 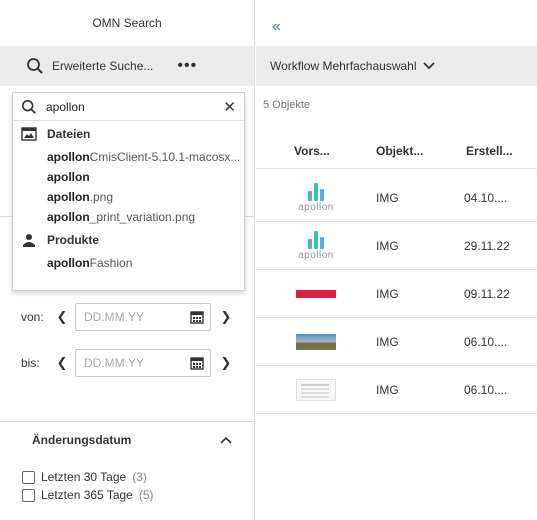 I want to click on landscape-image, so click(x=316, y=341).